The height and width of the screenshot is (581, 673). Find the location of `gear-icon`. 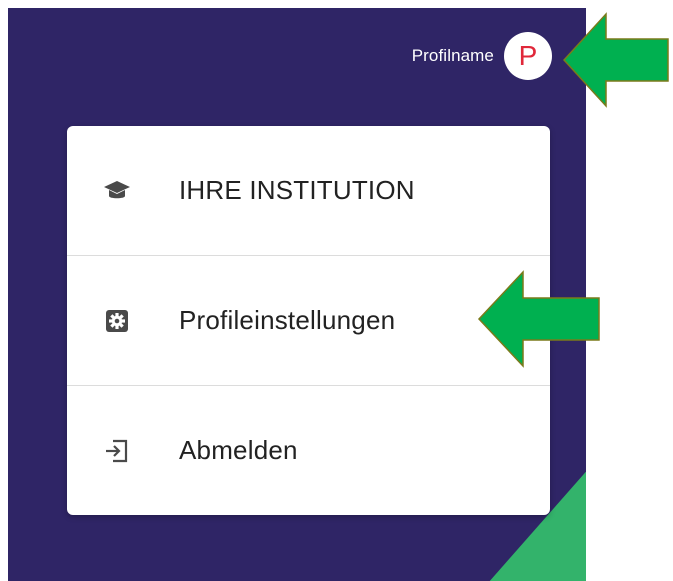

gear-icon is located at coordinates (117, 321).